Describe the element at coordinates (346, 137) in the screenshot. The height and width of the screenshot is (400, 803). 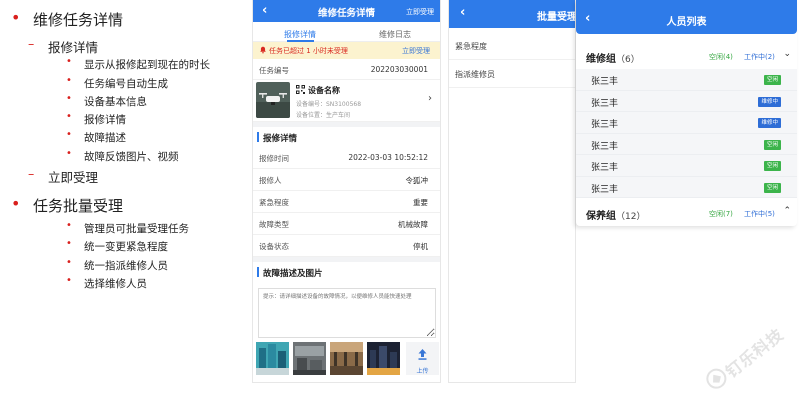
I see `section-header-repair: 报修详情` at that location.